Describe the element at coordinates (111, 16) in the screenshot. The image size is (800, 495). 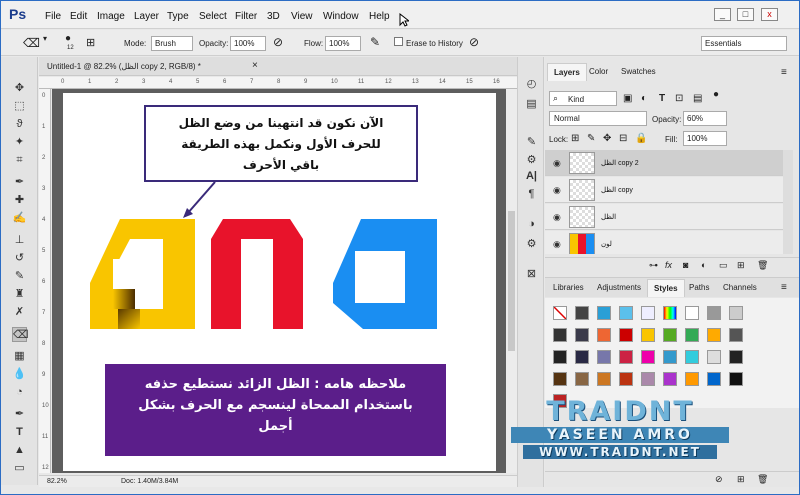
I see `menu-image: Image` at that location.